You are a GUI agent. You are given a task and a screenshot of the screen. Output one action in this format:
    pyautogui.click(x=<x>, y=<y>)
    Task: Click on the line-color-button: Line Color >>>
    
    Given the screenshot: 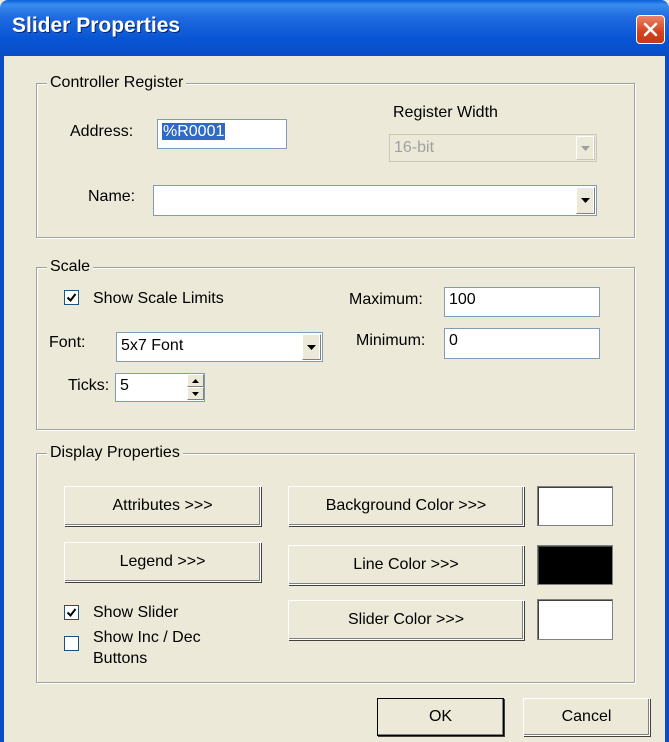 What is the action you would take?
    pyautogui.click(x=406, y=565)
    